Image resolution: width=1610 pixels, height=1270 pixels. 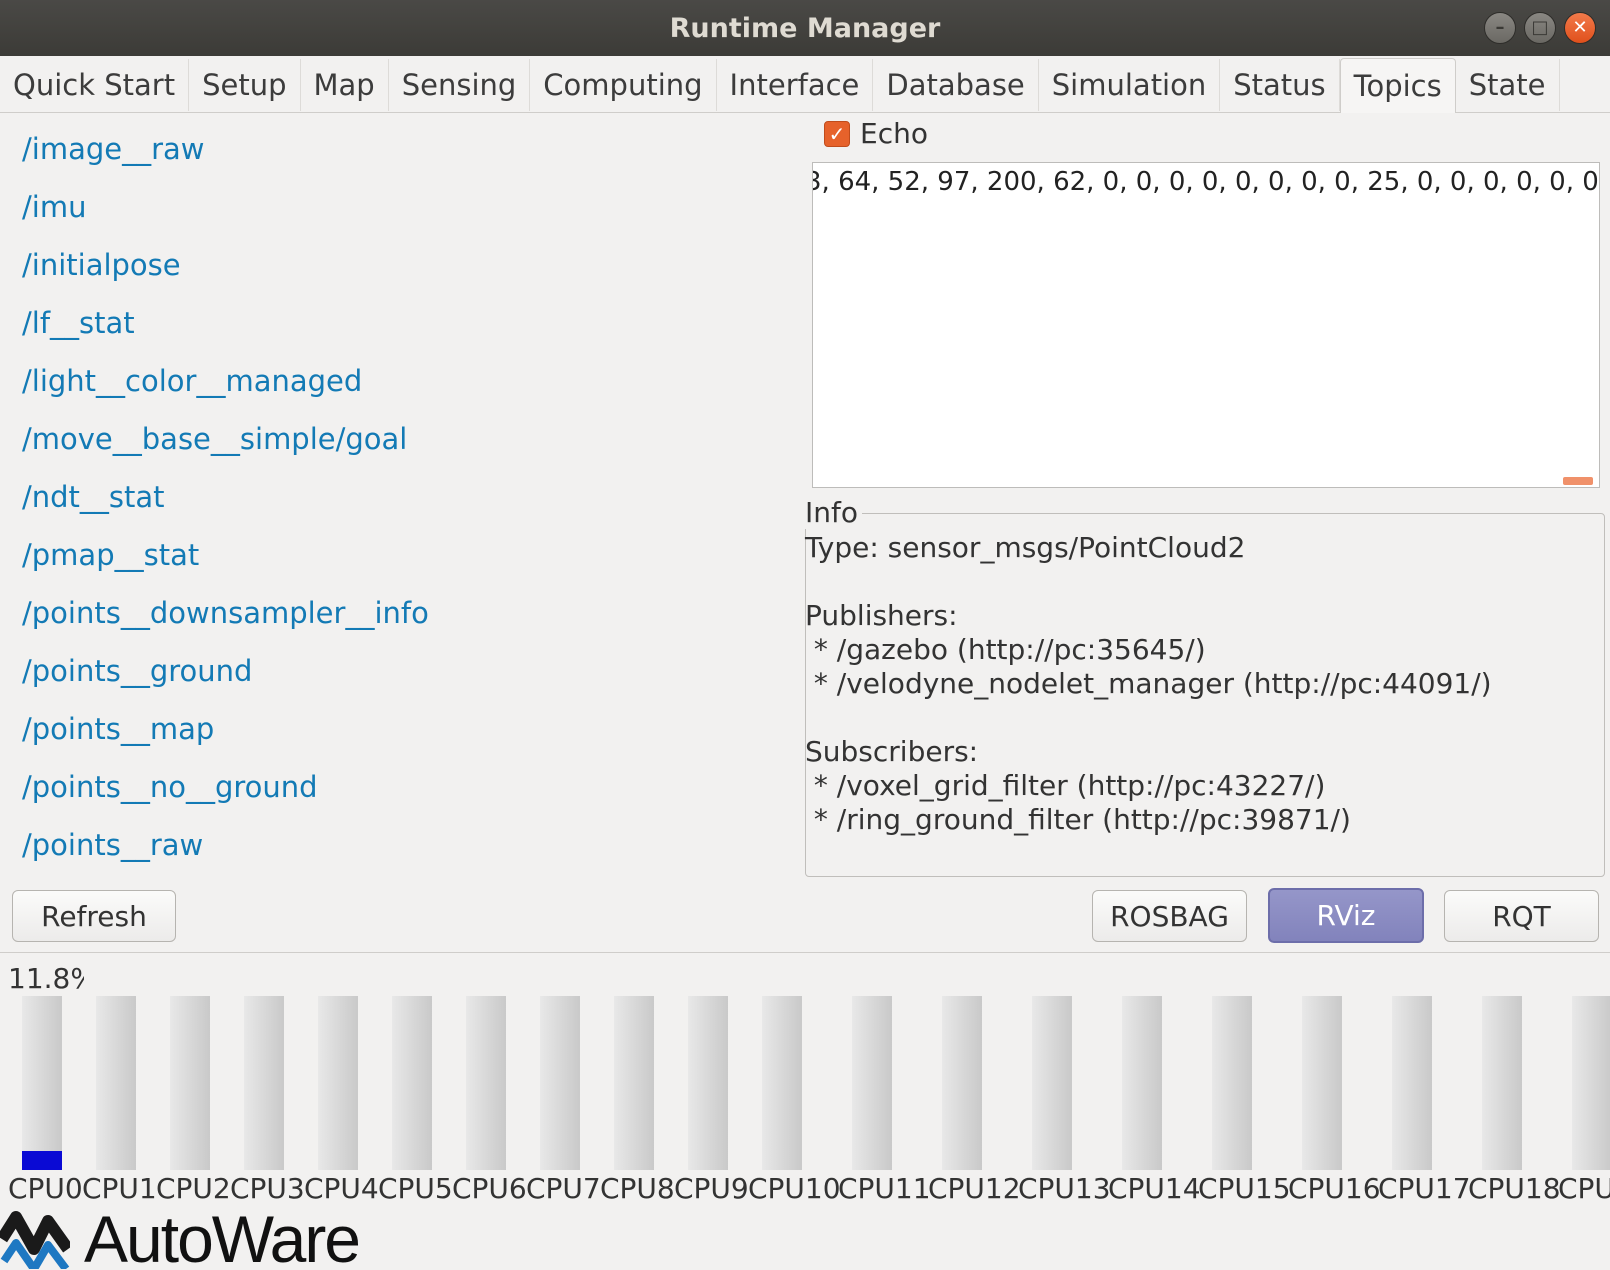 I want to click on cpu-label: CPU13, so click(x=1064, y=1188).